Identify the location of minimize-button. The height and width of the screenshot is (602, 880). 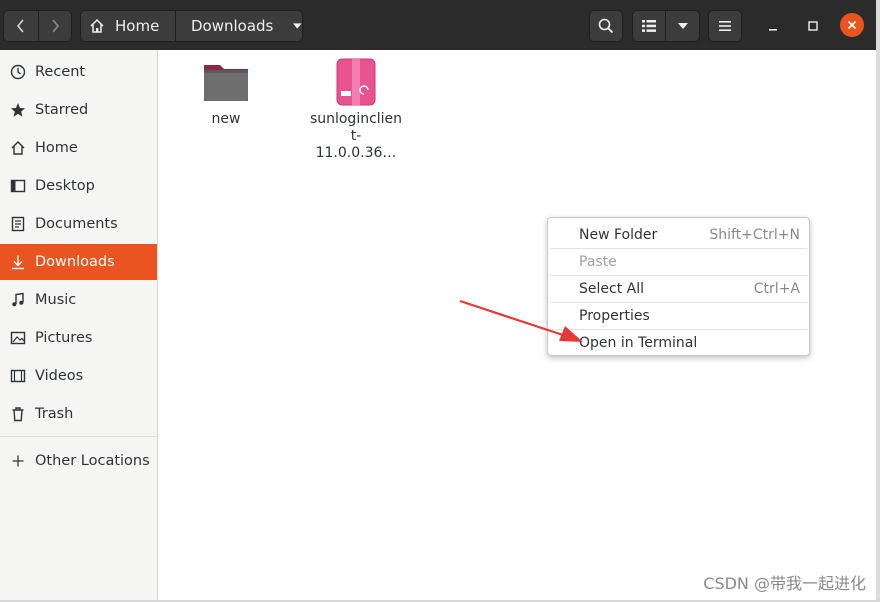
(773, 26).